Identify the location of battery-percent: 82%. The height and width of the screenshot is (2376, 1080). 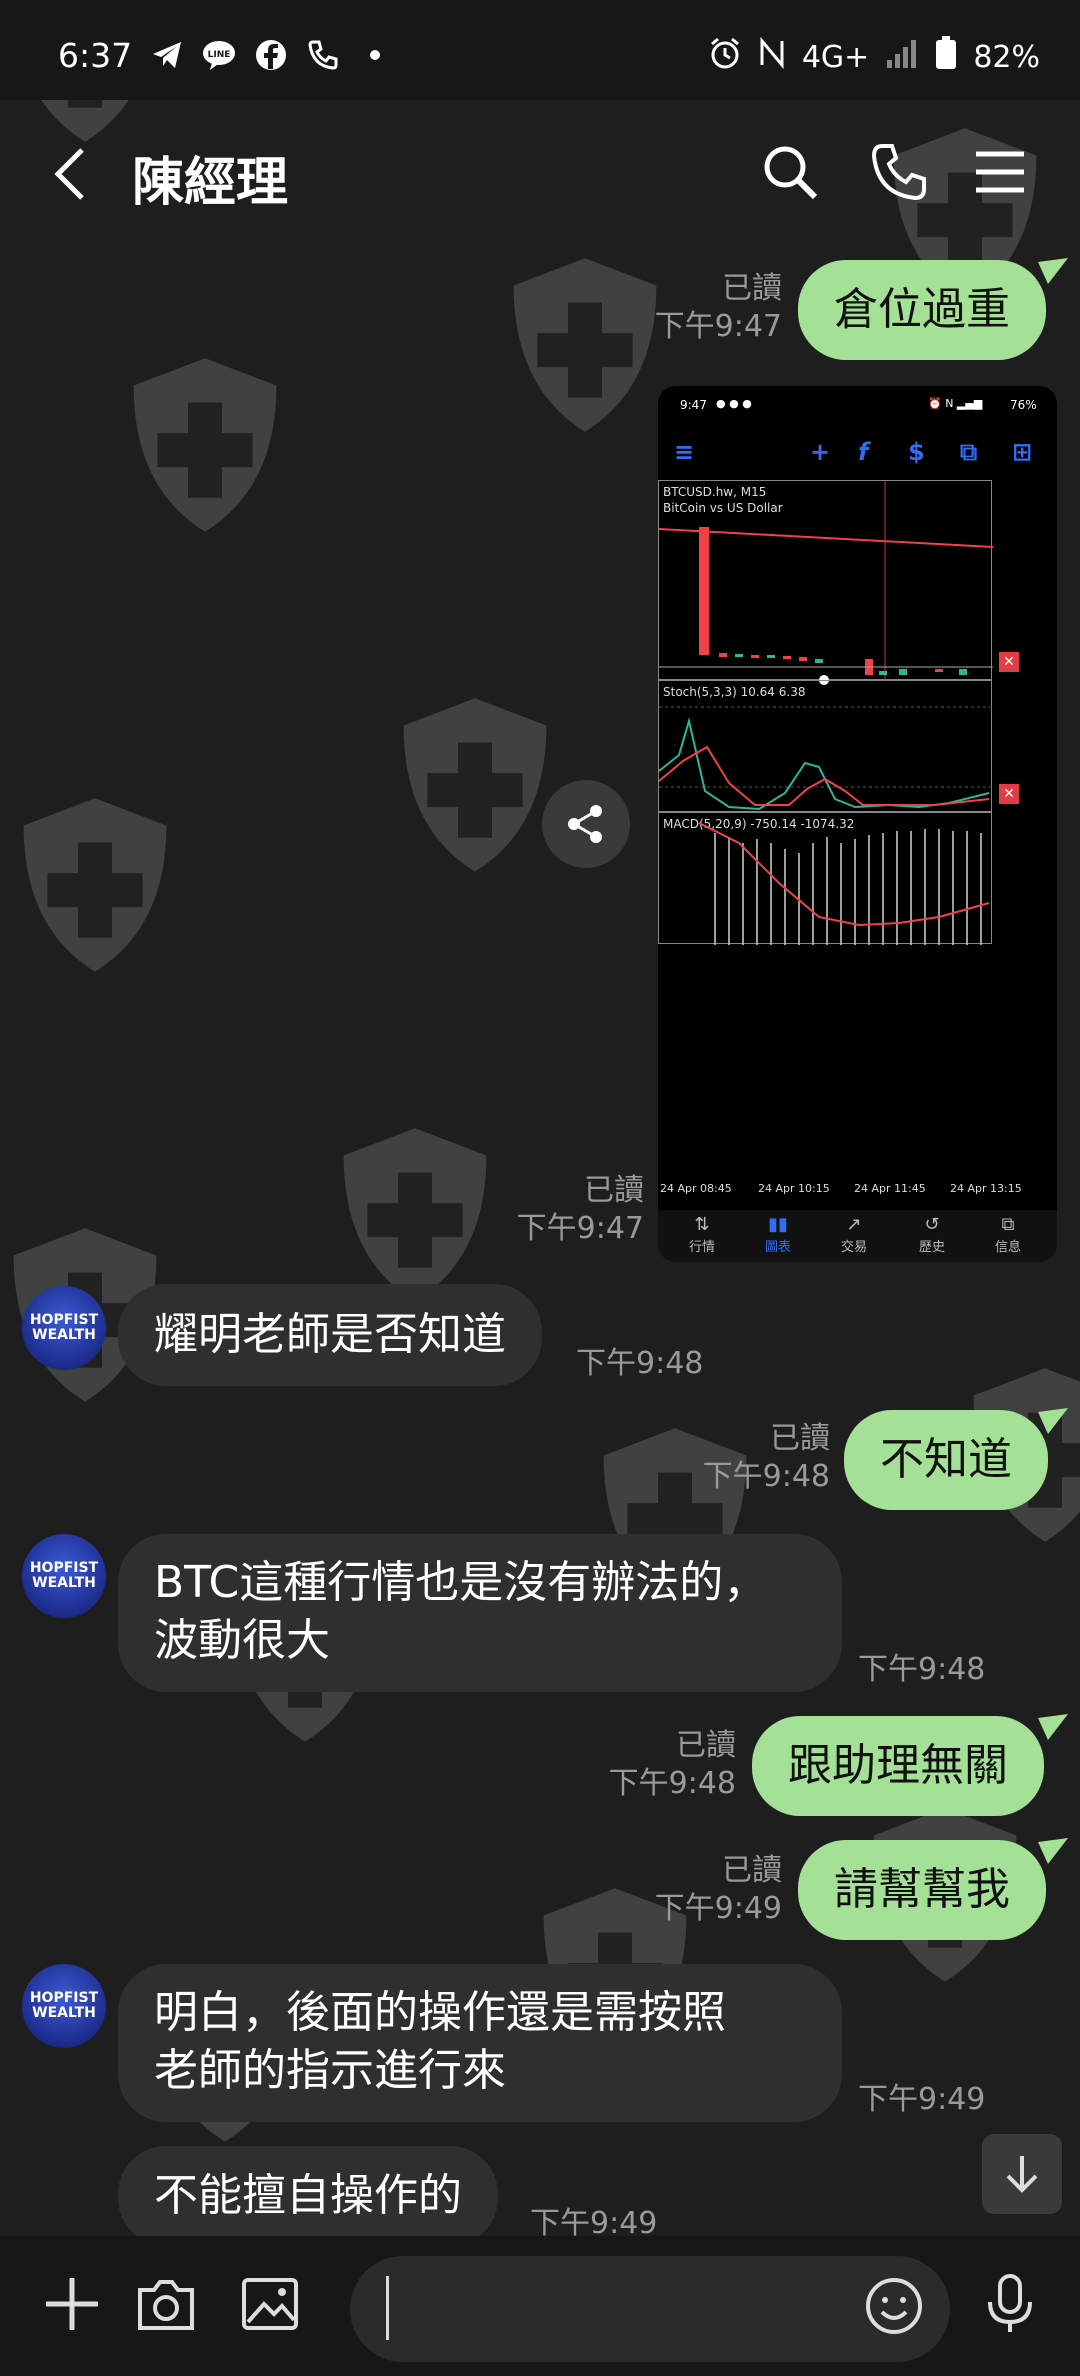
(1006, 57).